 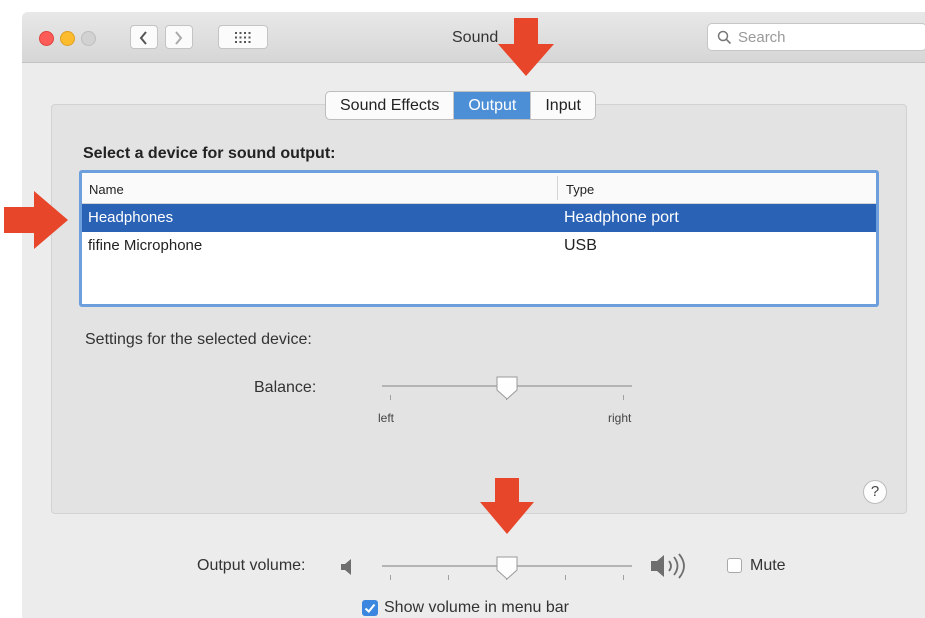 I want to click on column-divider, so click(x=557, y=188).